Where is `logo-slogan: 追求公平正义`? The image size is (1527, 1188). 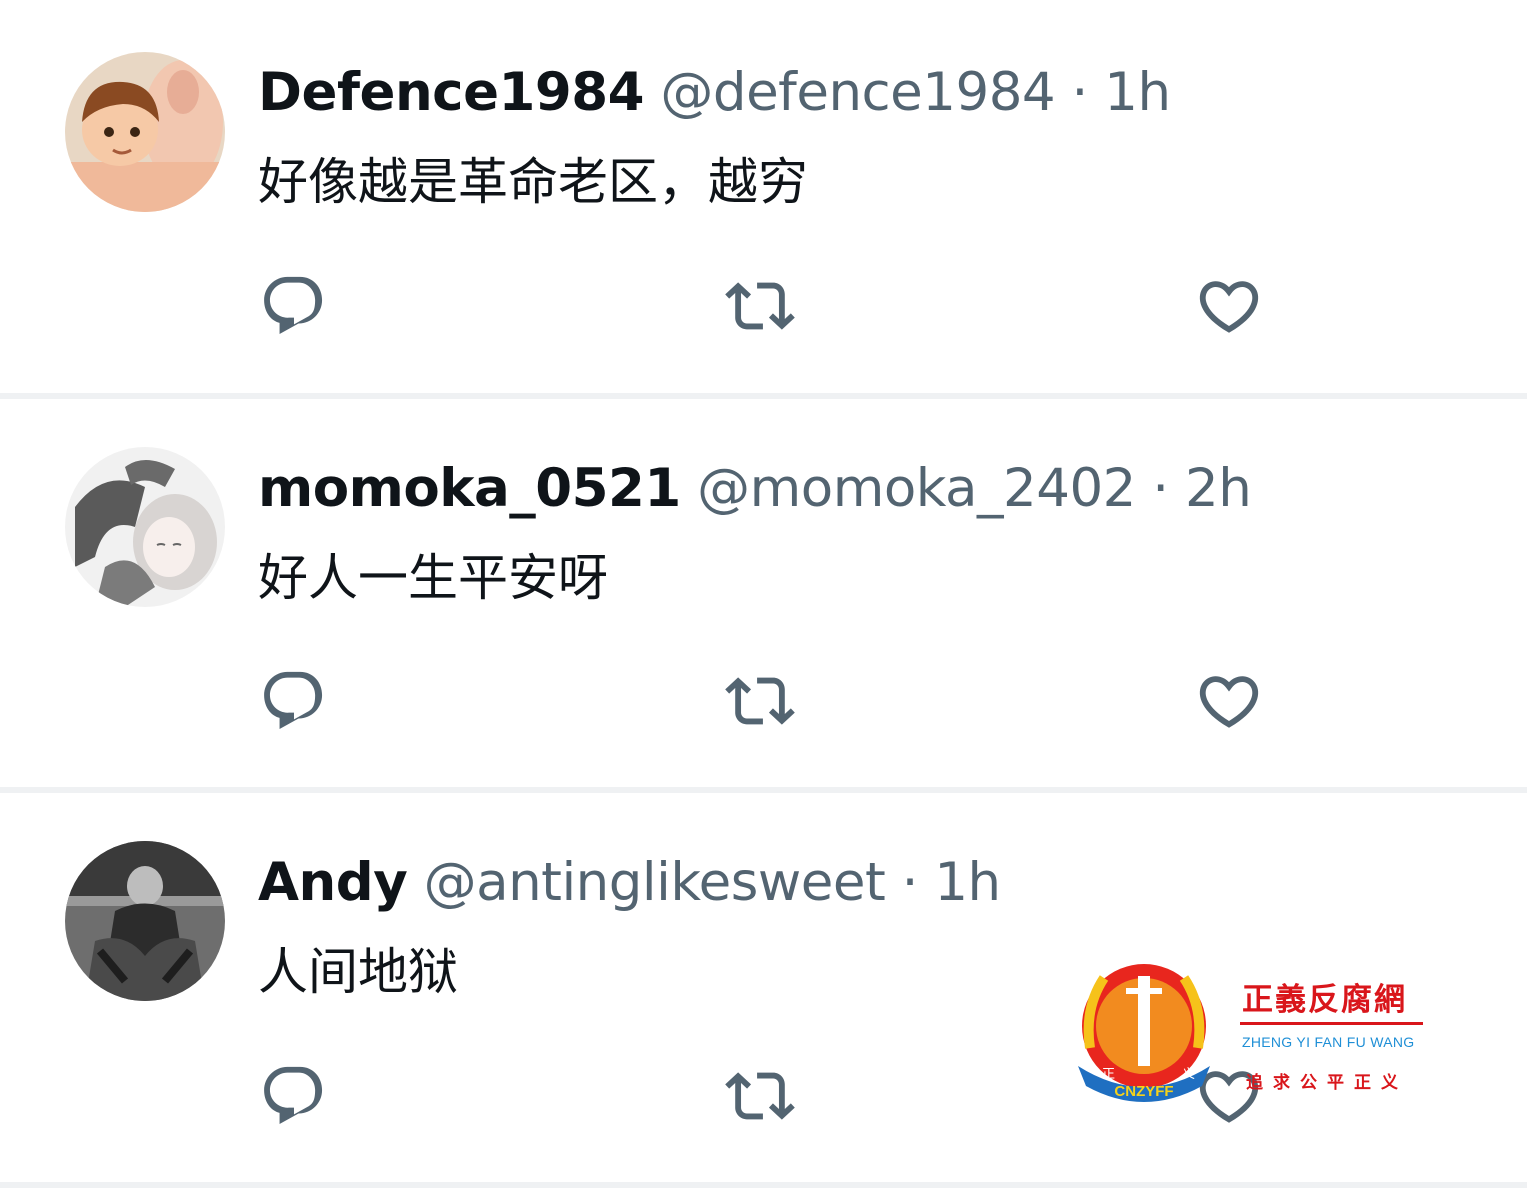
logo-slogan: 追求公平正义 is located at coordinates (1327, 1083).